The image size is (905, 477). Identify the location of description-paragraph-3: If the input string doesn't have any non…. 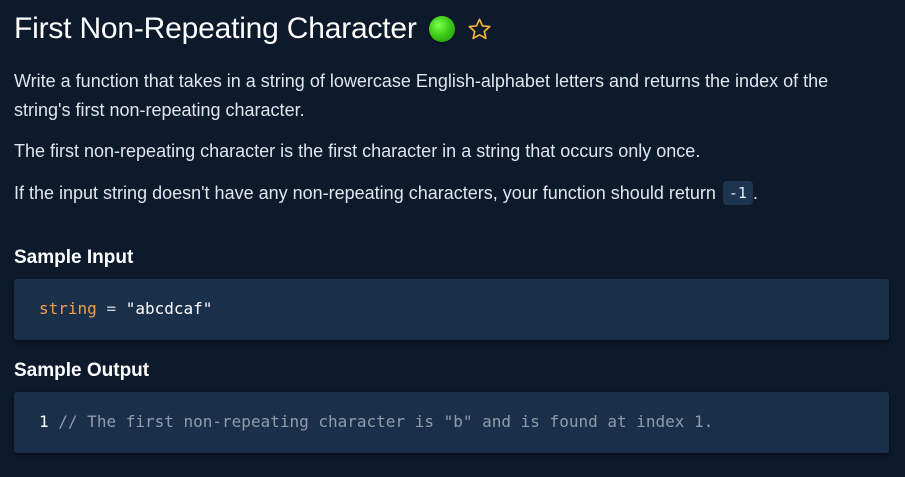
(449, 193).